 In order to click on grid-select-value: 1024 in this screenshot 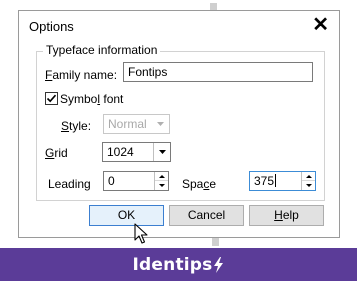, I will do `click(120, 152)`.